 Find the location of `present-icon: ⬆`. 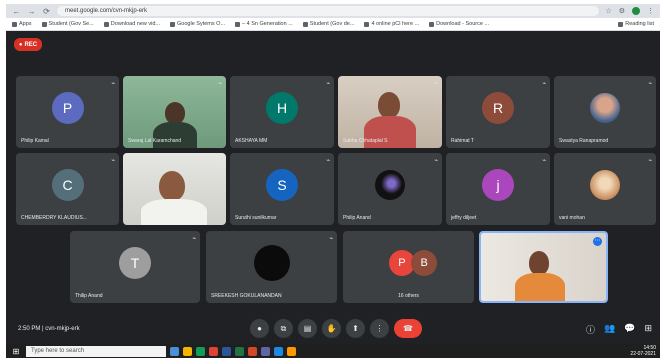

present-icon: ⬆ is located at coordinates (355, 328).